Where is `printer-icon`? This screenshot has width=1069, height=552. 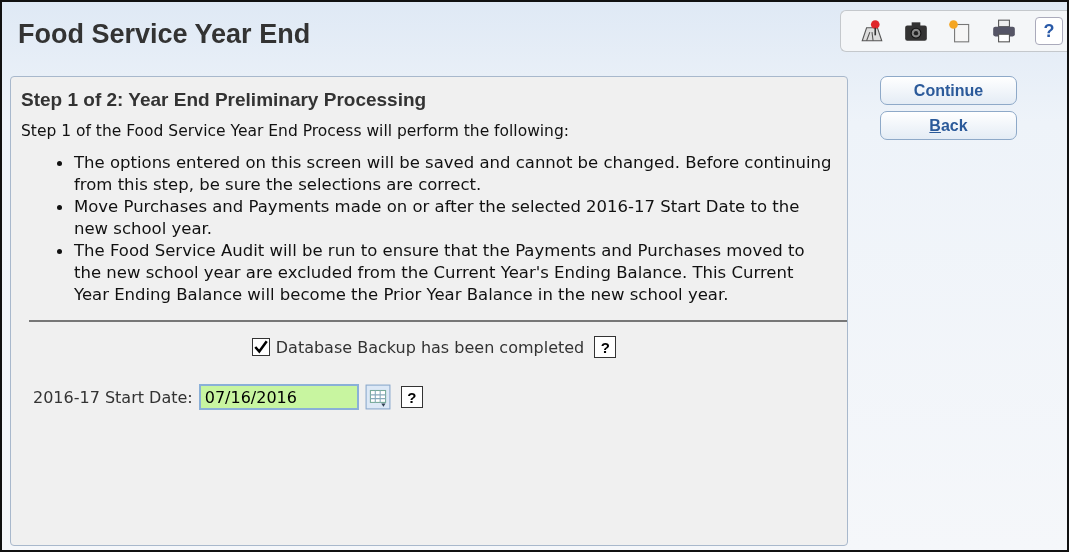 printer-icon is located at coordinates (1004, 31).